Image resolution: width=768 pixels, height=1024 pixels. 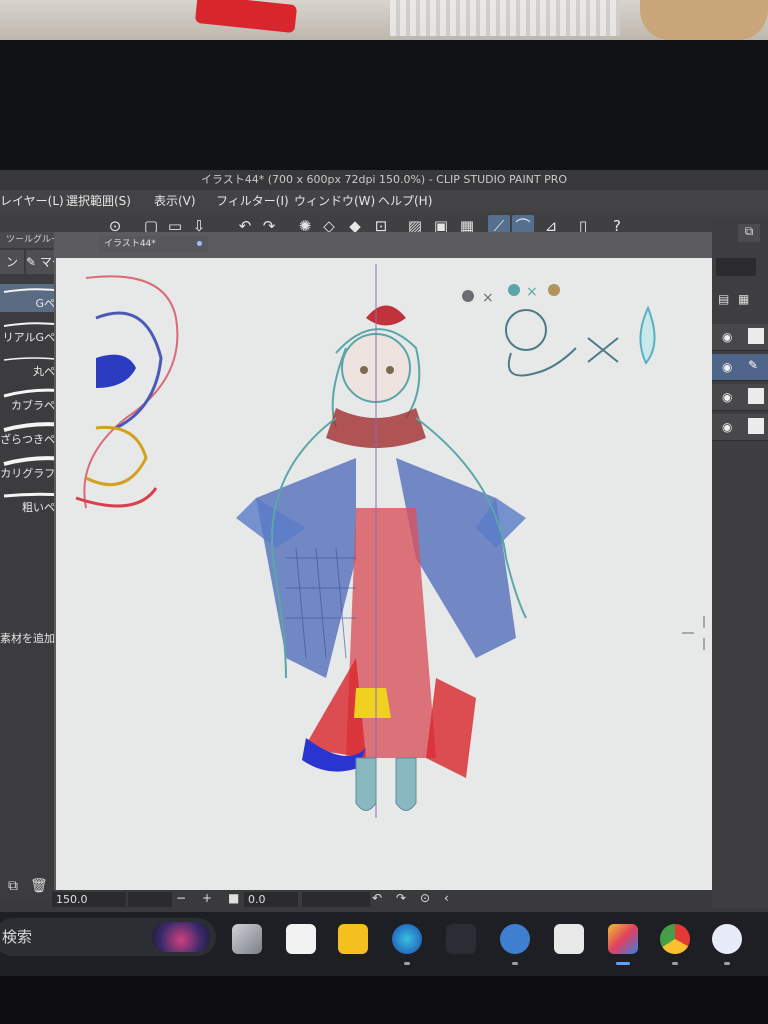 What do you see at coordinates (271, 899) in the screenshot?
I see `rotation-field: 0.0` at bounding box center [271, 899].